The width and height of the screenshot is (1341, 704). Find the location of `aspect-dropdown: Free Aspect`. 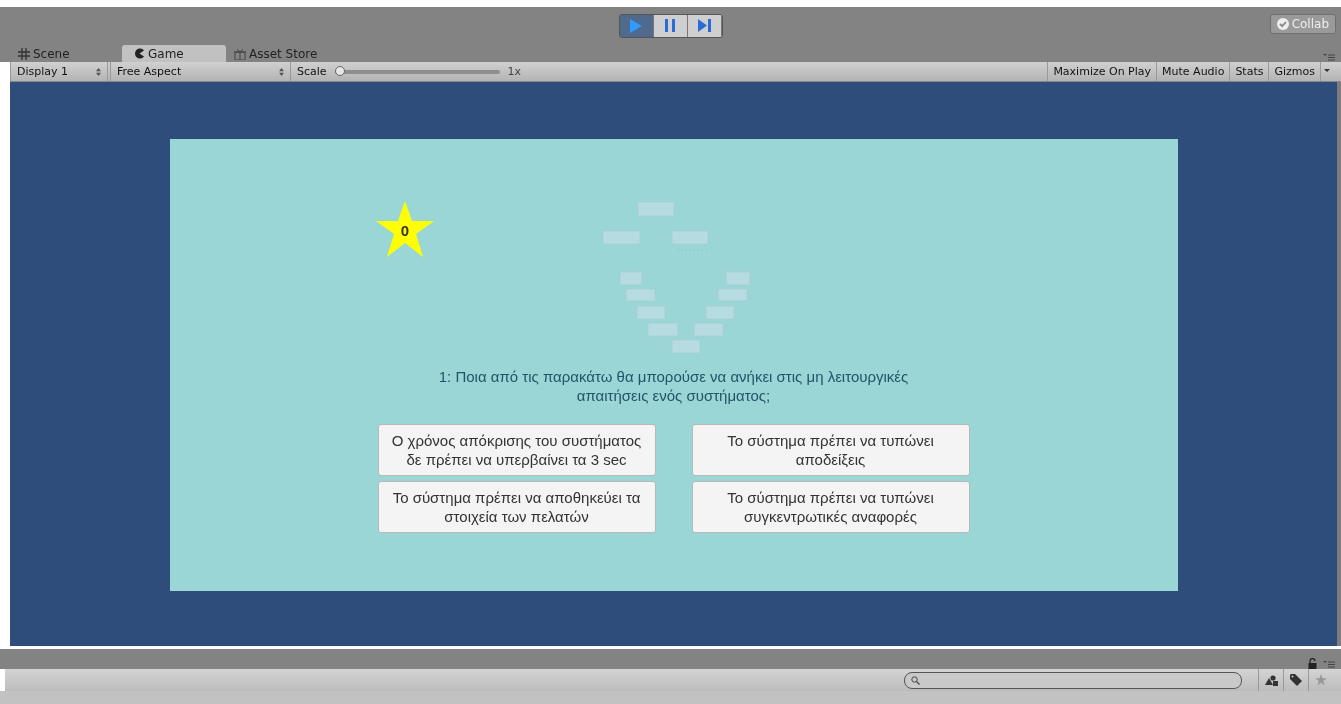

aspect-dropdown: Free Aspect is located at coordinates (200, 71).